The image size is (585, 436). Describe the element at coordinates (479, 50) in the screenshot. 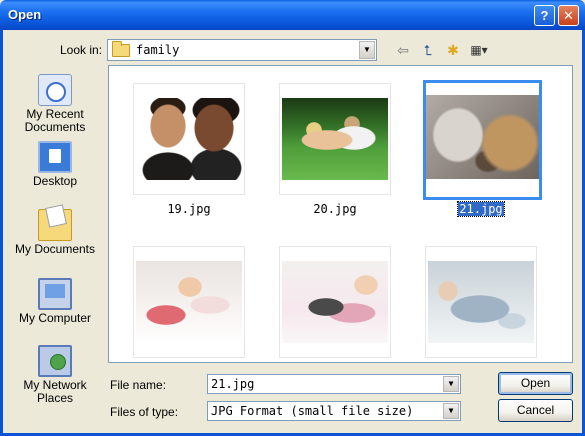

I see `views-menu-icon: ▦▾` at that location.